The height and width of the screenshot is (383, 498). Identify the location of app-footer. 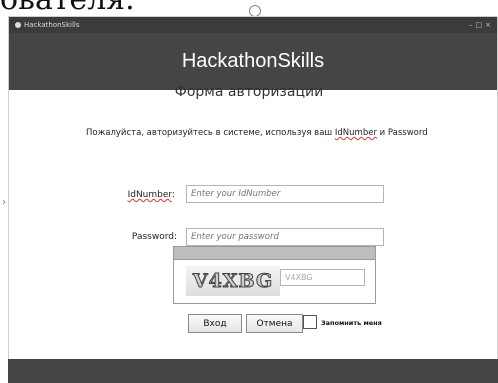
(253, 371).